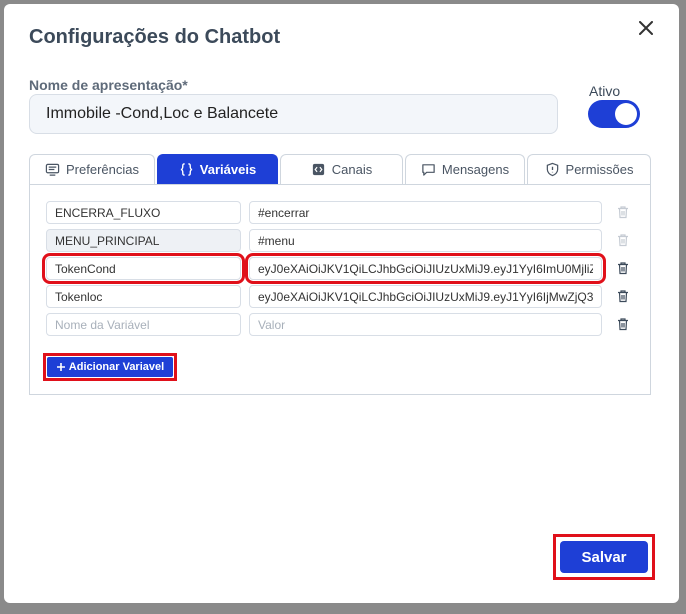 This screenshot has width=686, height=614. Describe the element at coordinates (102, 169) in the screenshot. I see `tab-label: Preferências` at that location.